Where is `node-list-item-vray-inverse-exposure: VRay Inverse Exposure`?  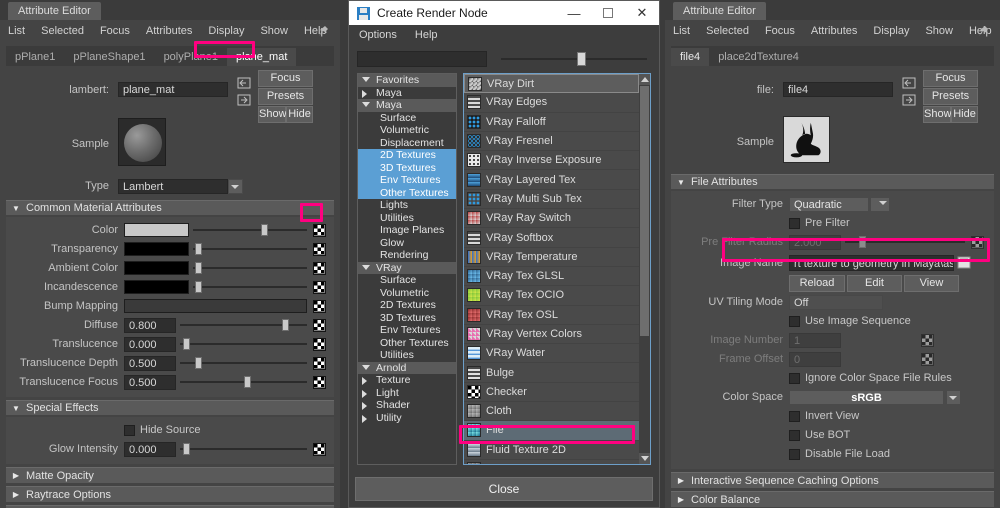
node-list-item-vray-inverse-exposure: VRay Inverse Exposure is located at coordinates (551, 161).